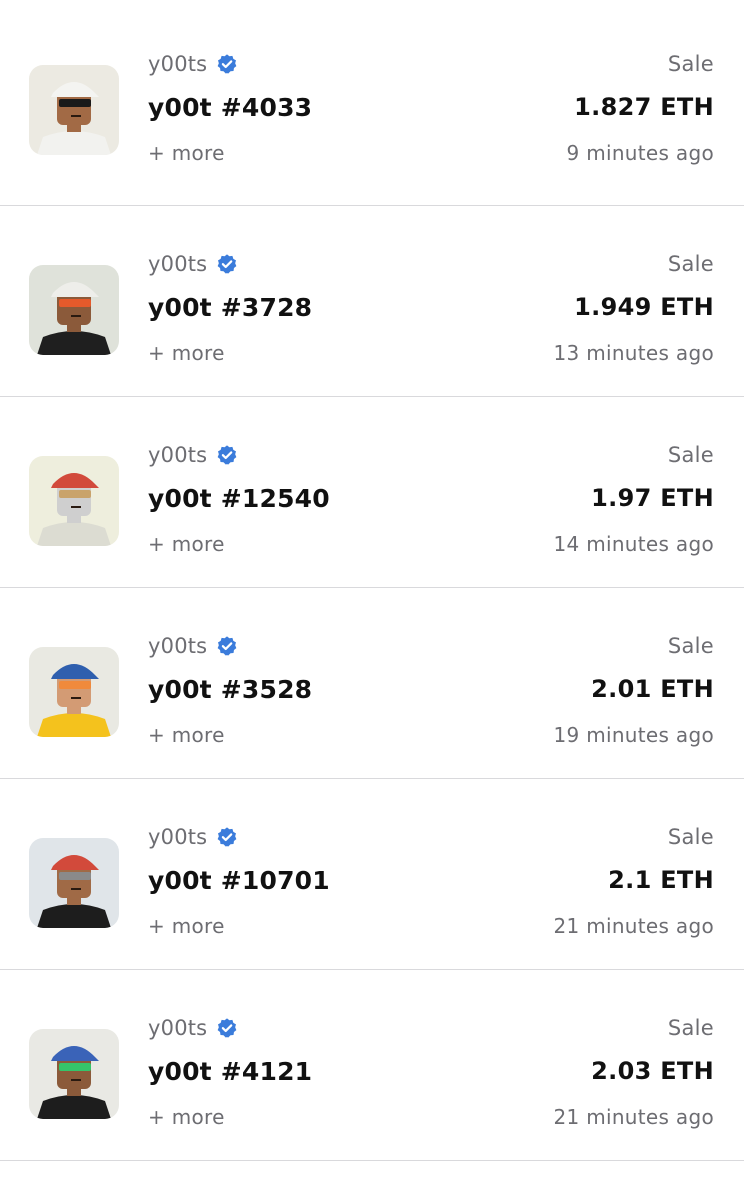 The width and height of the screenshot is (744, 1200). Describe the element at coordinates (644, 107) in the screenshot. I see `sale-price: 1.827 ETH` at that location.